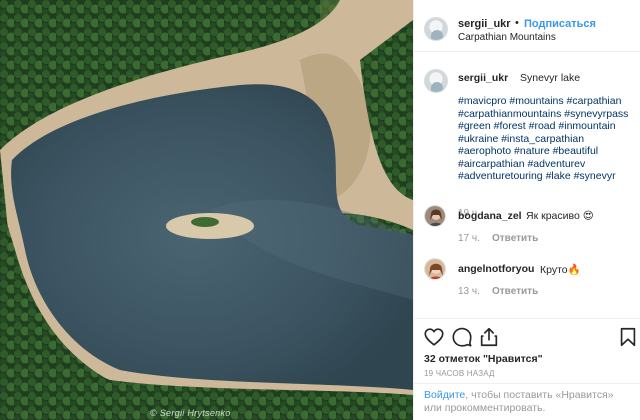 The image size is (640, 420). I want to click on comment-text: Як красиво 😍, so click(560, 216).